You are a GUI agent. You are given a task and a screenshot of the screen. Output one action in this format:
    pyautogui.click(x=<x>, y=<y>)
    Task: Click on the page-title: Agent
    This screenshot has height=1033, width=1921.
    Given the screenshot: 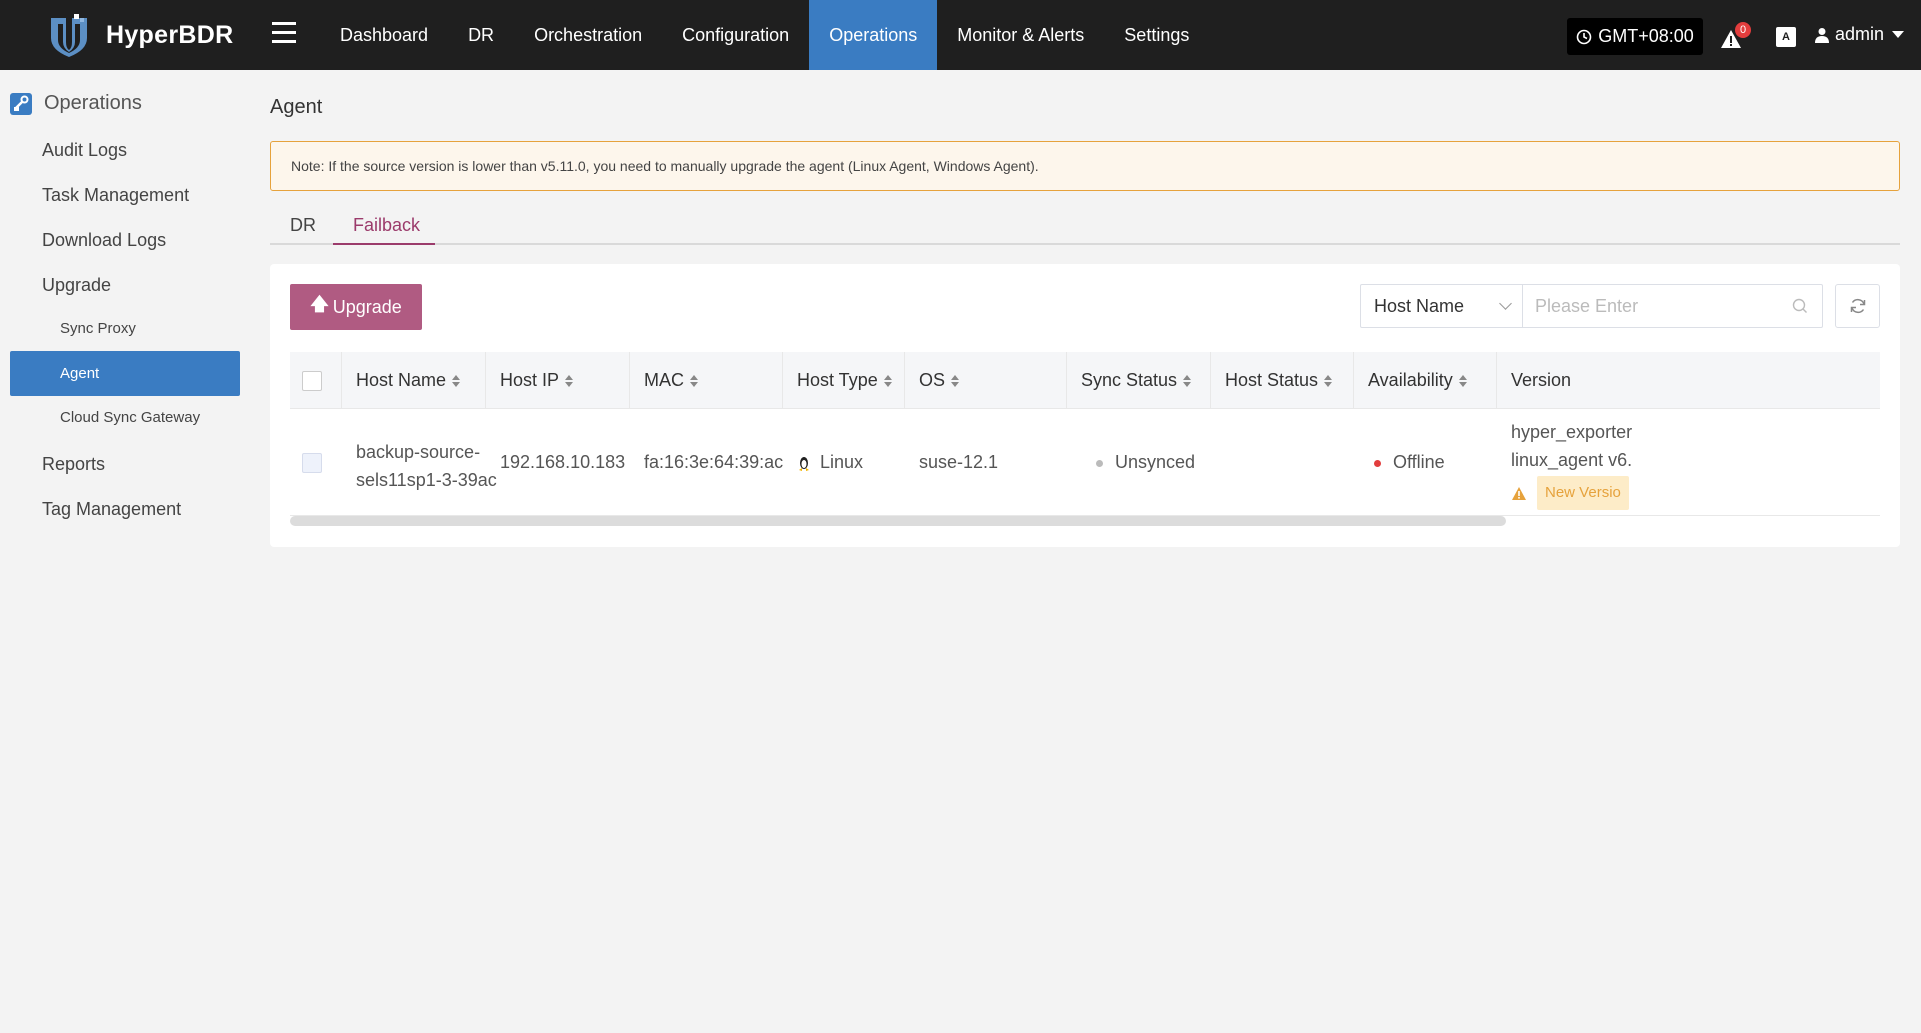 What is the action you would take?
    pyautogui.click(x=296, y=107)
    